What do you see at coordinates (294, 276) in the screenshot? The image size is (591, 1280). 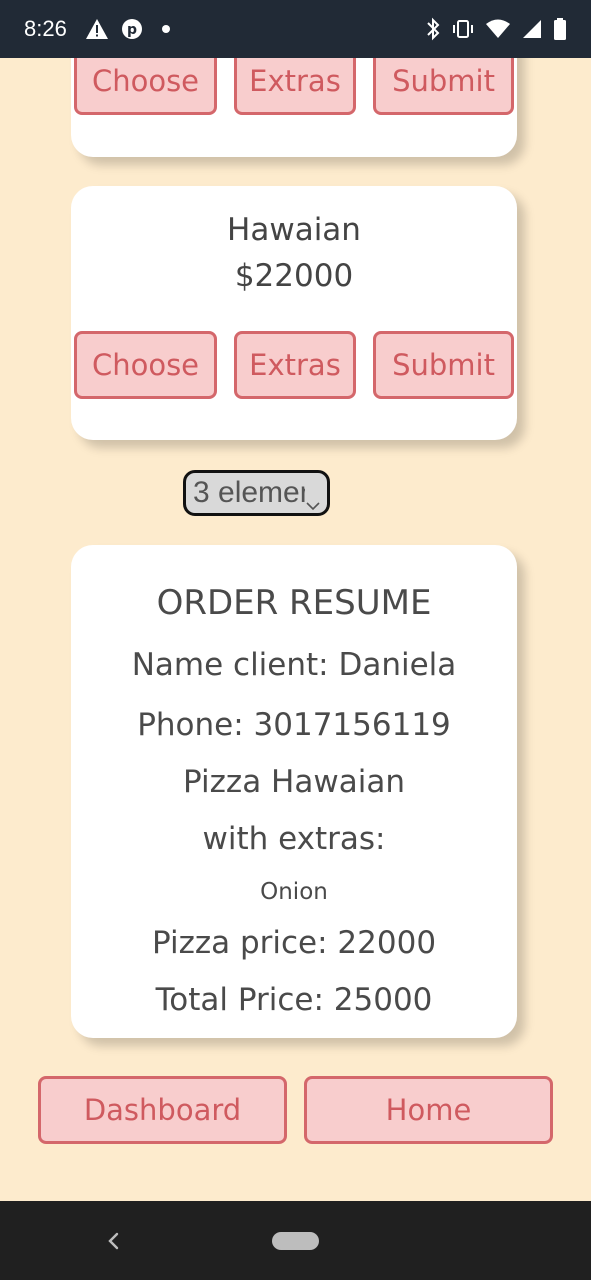 I see `pizza-price: $22000` at bounding box center [294, 276].